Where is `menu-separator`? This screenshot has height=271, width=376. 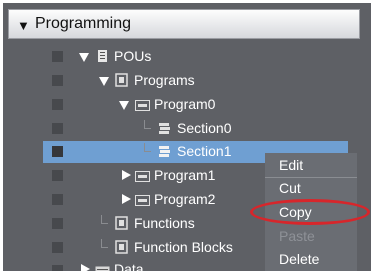
menu-separator is located at coordinates (311, 177).